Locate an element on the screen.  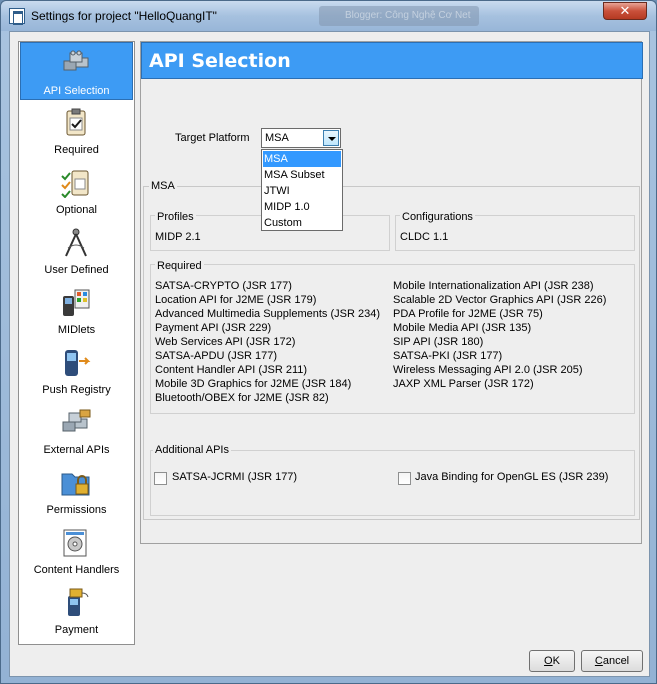
opengl-es-checkbox is located at coordinates (404, 478).